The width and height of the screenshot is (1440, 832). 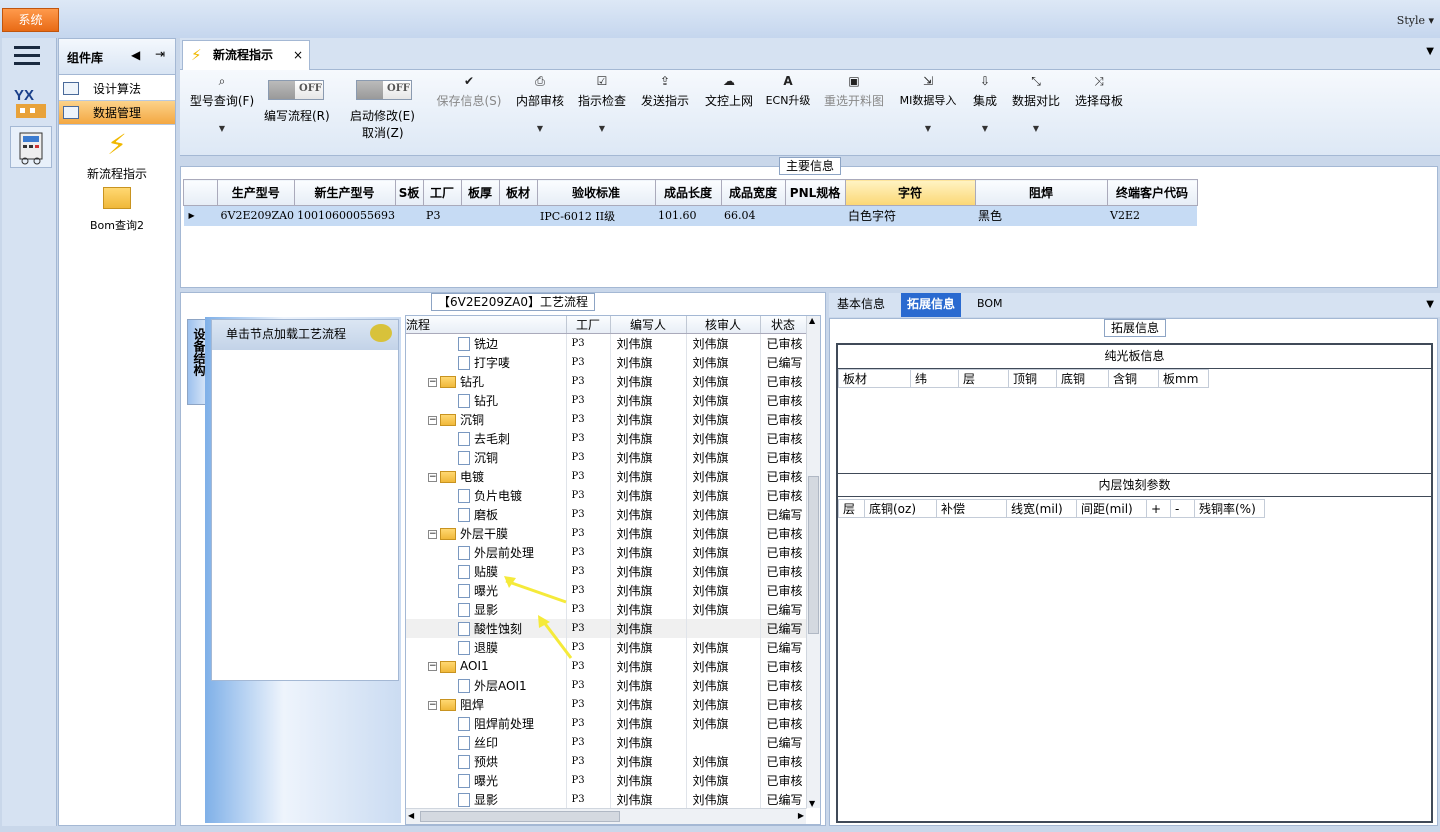 I want to click on column-header: 成品宽度, so click(x=753, y=192).